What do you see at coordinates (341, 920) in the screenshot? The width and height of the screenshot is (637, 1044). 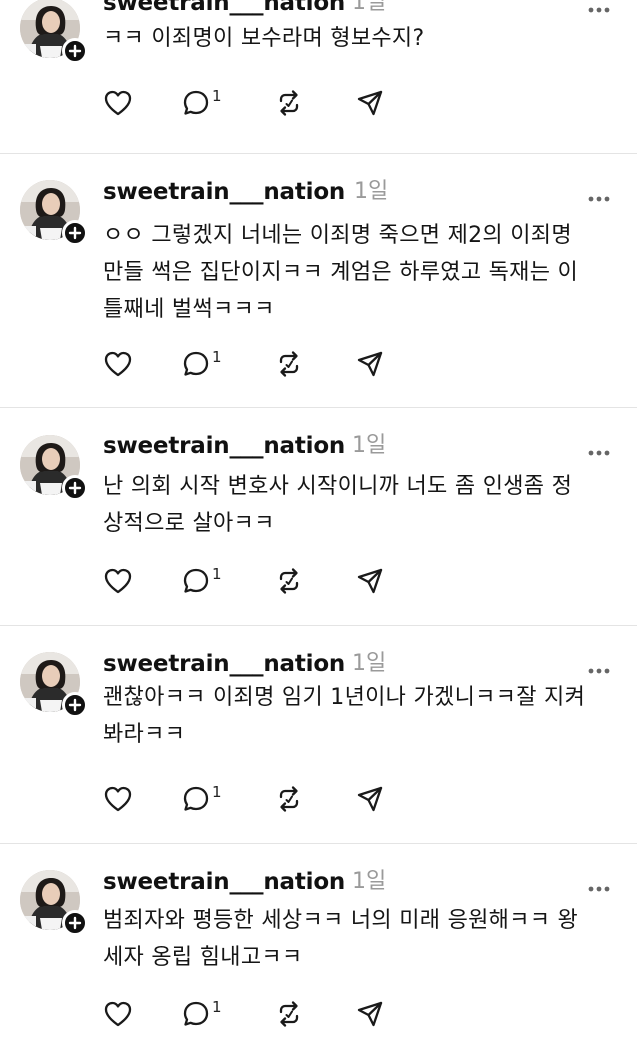 I see `post-body-line: 범죄자와 평등한 세상ㅋㅋ 너의 미래 응원해ㅋㅋ 왕` at bounding box center [341, 920].